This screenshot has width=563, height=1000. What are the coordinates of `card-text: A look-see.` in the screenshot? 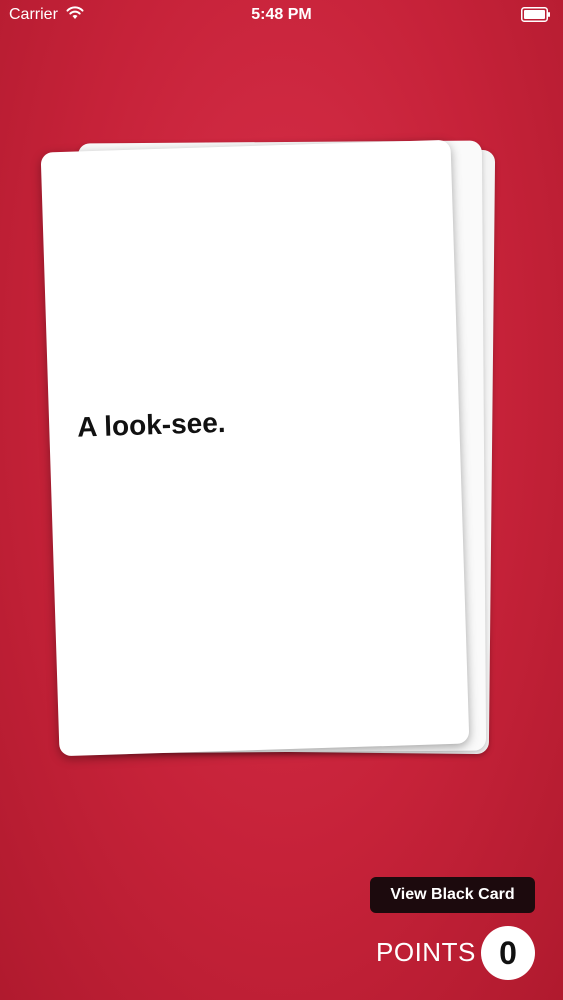 It's located at (151, 424).